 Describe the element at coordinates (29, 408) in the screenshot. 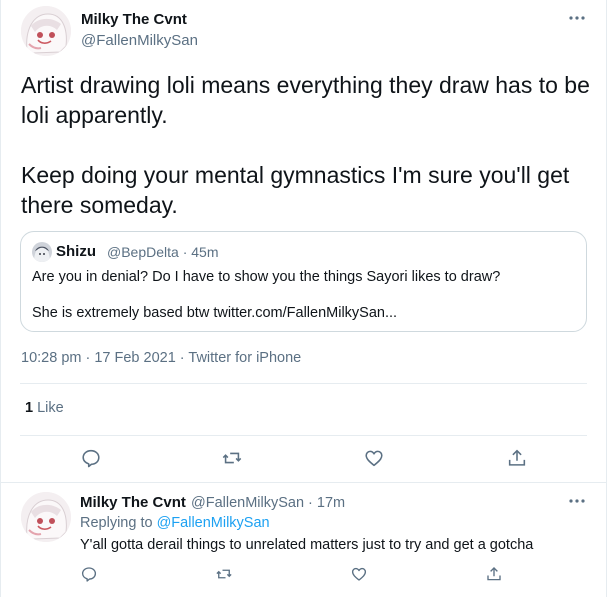

I see `likes-count: 1` at that location.